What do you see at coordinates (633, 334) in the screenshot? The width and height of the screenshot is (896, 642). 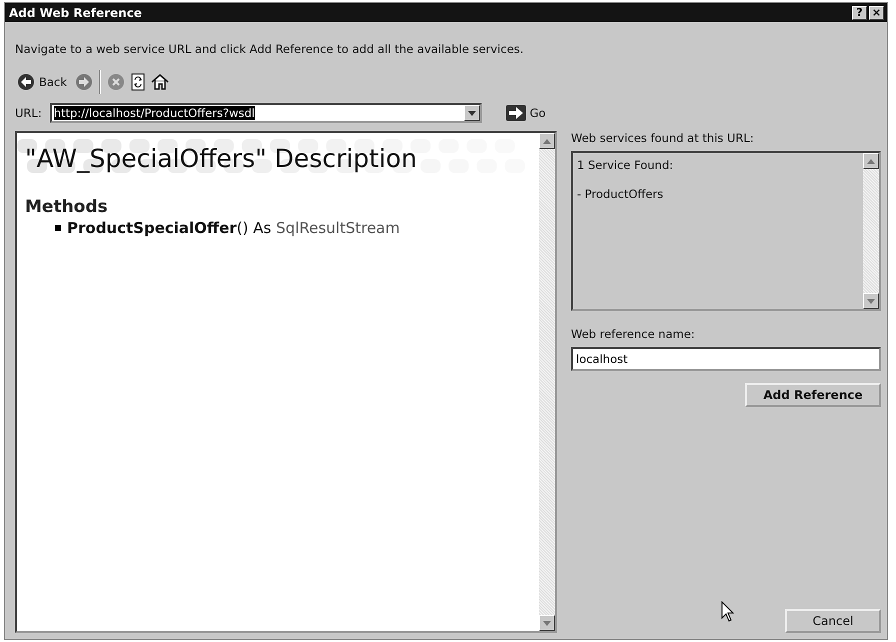 I see `reference-name-label: Web reference name:` at bounding box center [633, 334].